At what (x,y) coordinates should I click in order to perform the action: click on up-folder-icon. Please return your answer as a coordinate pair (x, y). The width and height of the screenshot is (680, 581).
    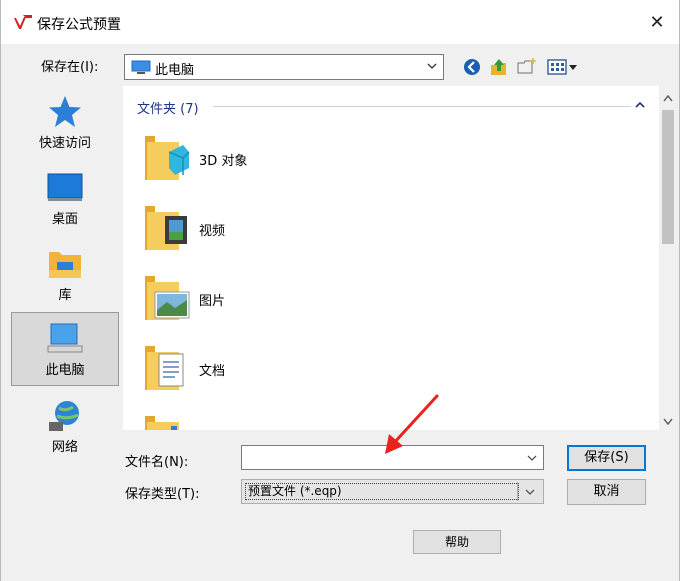
    Looking at the image, I should click on (499, 67).